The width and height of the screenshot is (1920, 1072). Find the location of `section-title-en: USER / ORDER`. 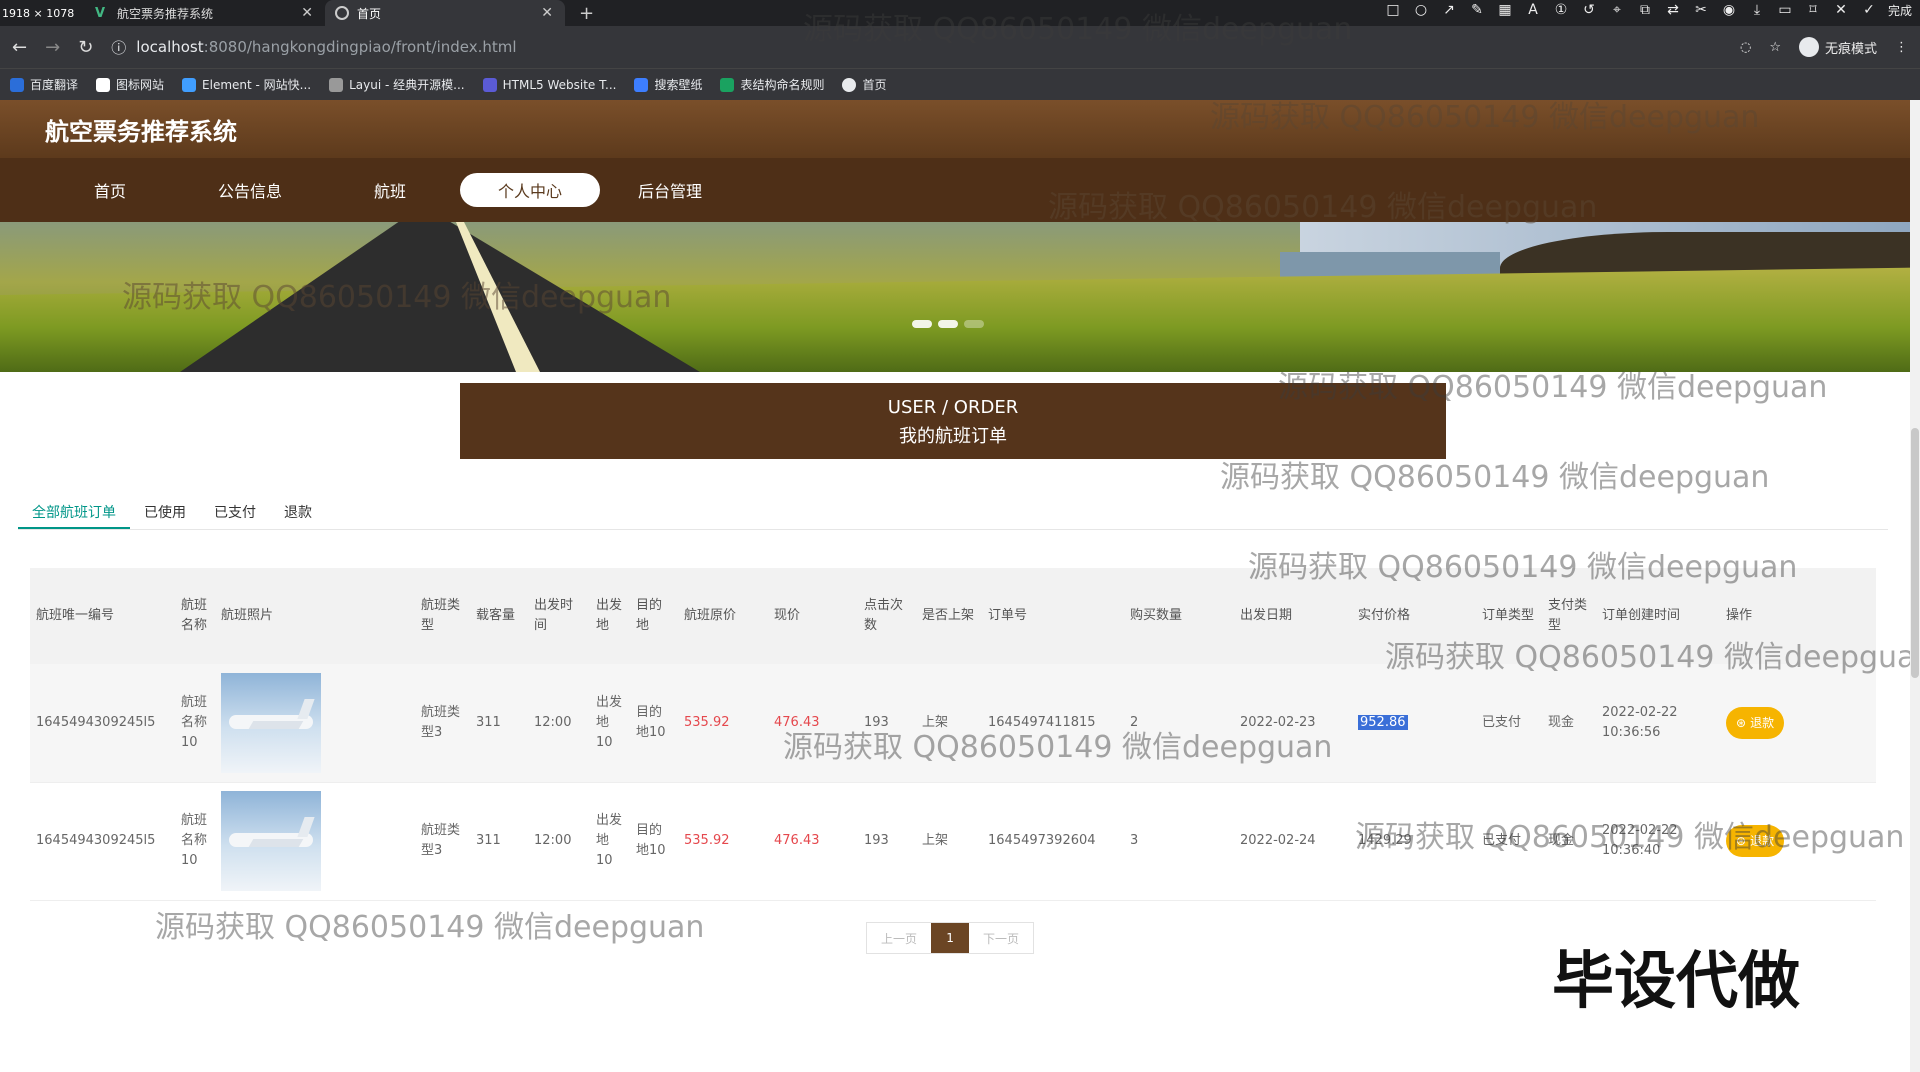

section-title-en: USER / ORDER is located at coordinates (953, 407).